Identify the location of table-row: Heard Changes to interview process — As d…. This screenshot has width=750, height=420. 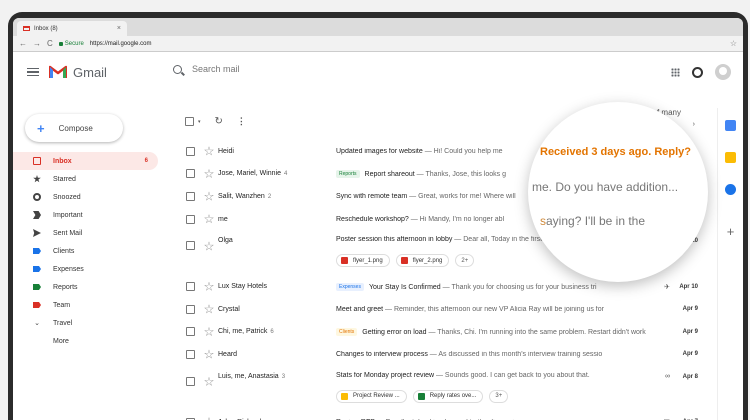
(438, 354).